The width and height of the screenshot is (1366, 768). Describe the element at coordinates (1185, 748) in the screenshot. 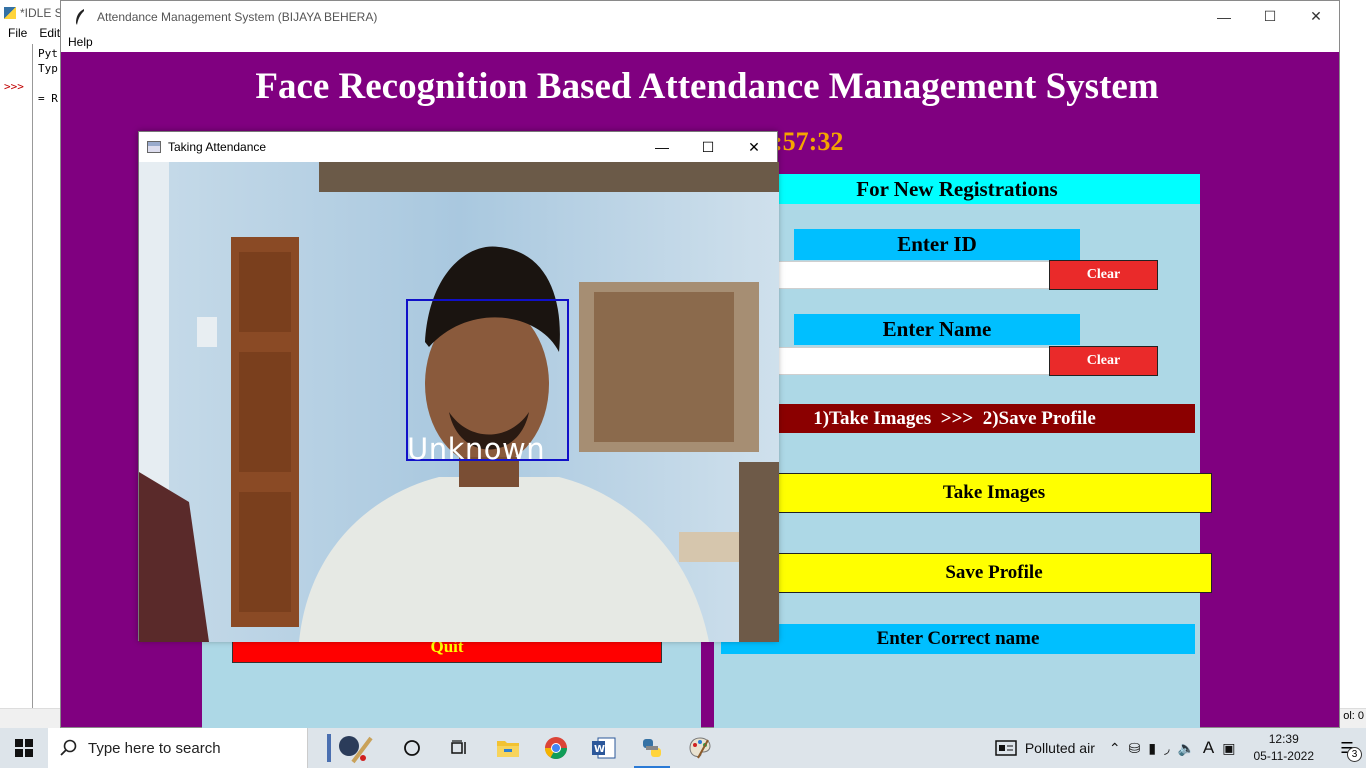

I see `volume-icon: 🔈` at that location.